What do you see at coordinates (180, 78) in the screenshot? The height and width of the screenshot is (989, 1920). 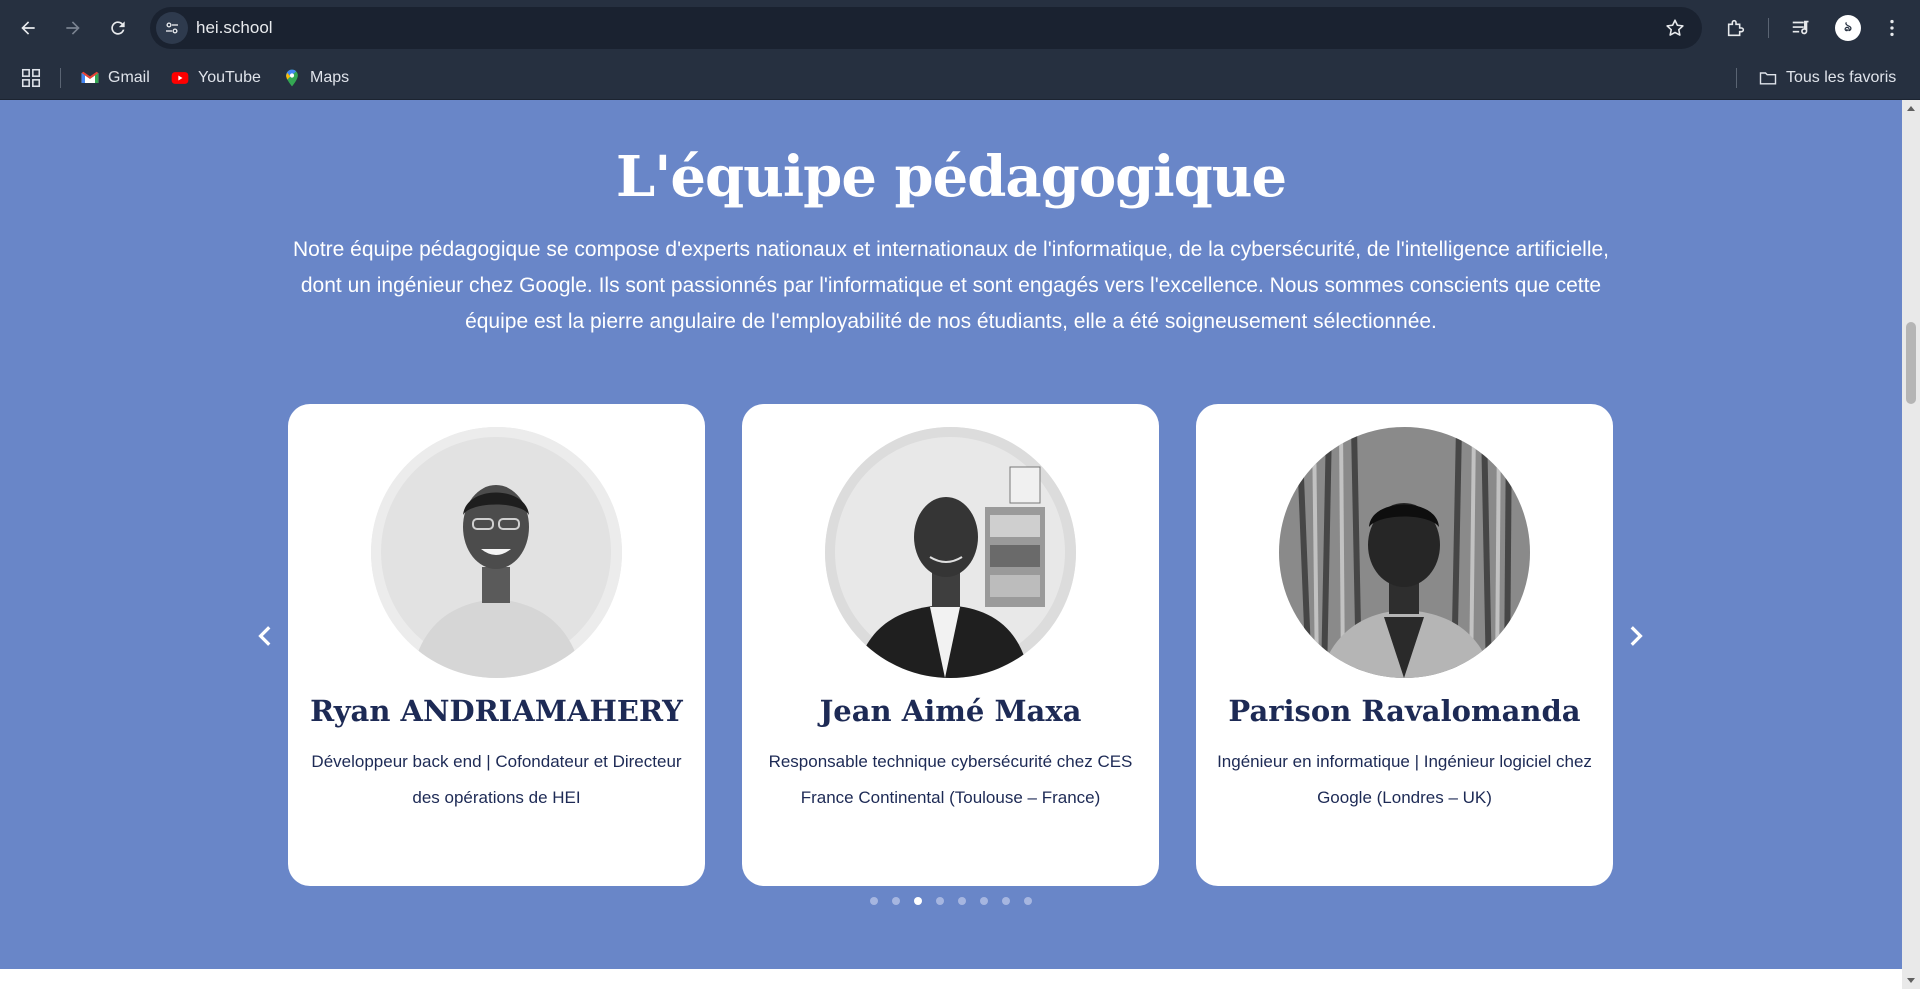 I see `youtube-icon` at bounding box center [180, 78].